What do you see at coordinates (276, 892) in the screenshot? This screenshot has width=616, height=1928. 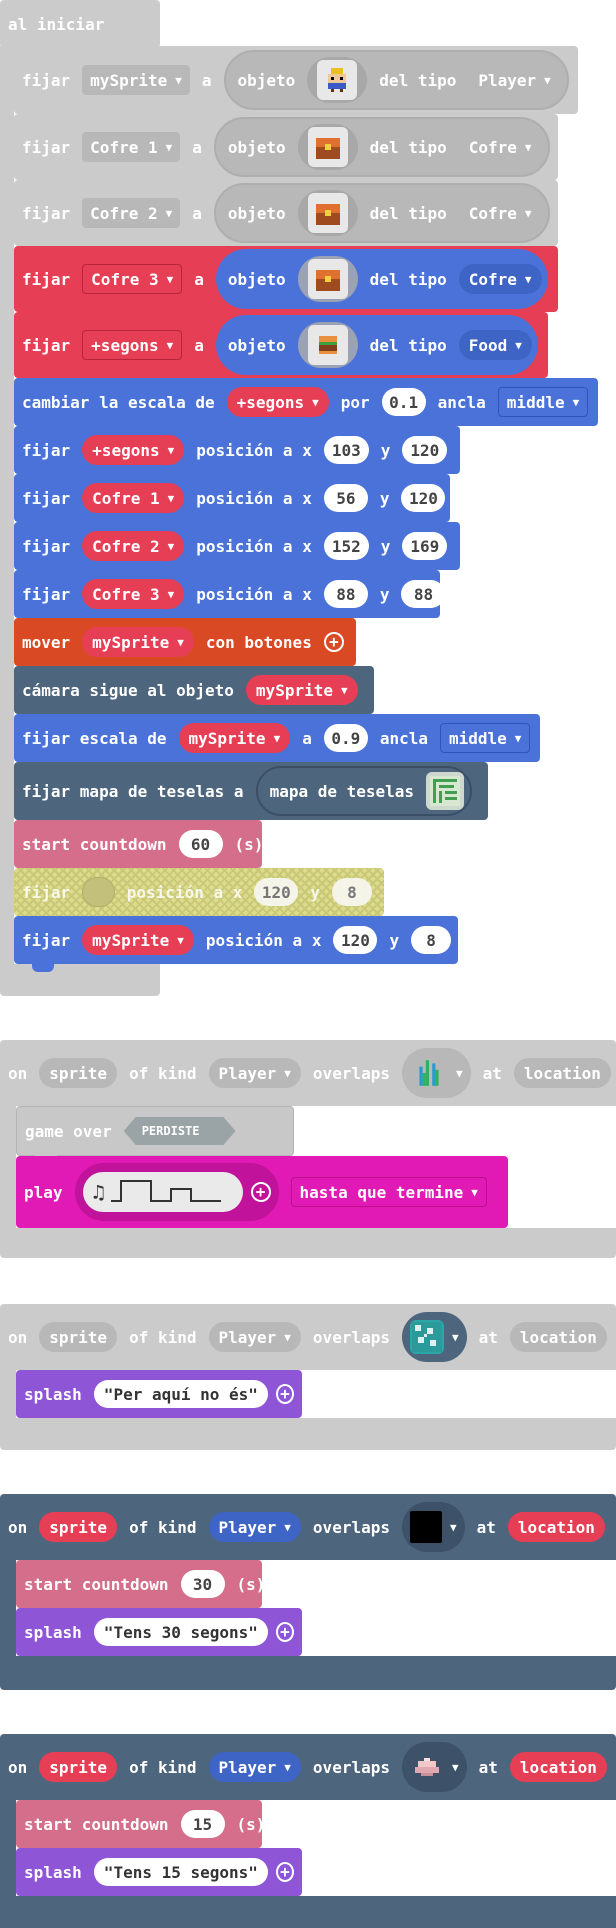 I see `x-input: 120` at bounding box center [276, 892].